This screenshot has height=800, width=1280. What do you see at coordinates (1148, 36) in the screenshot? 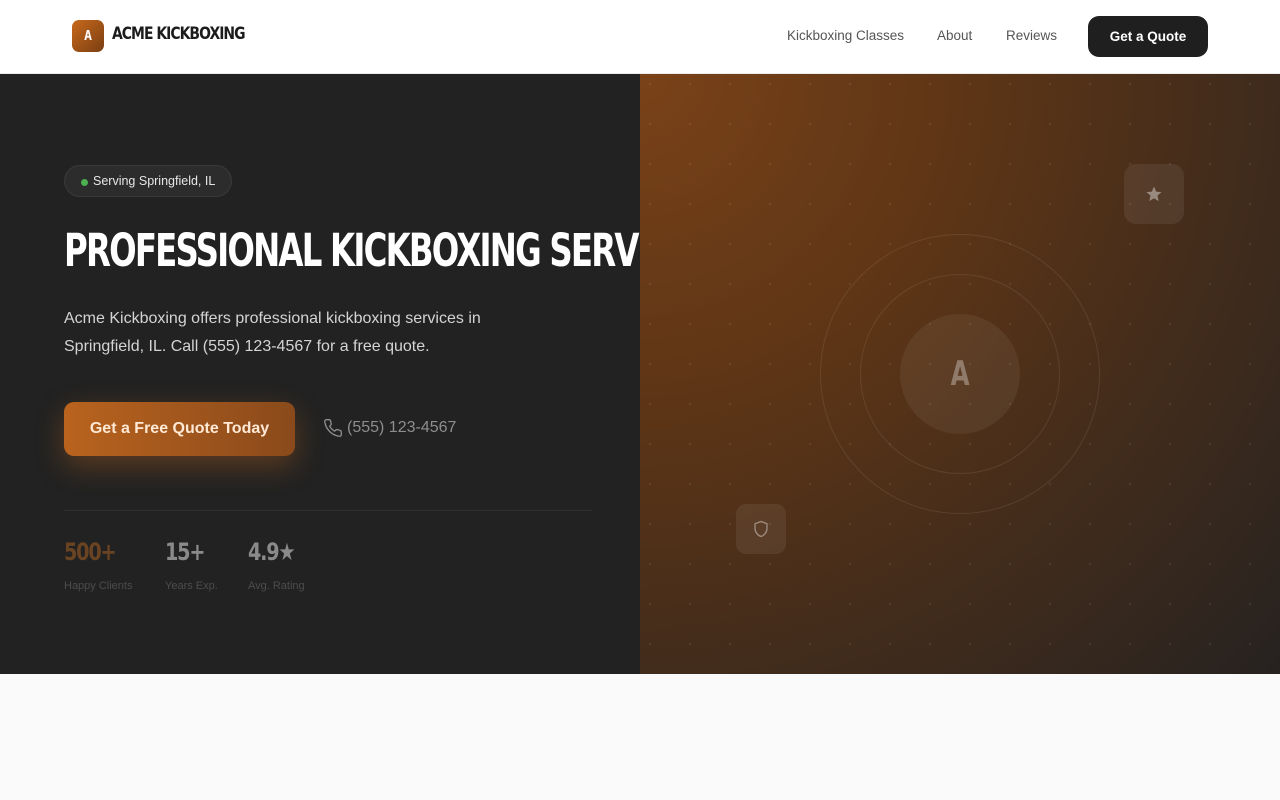
I see `get-quote-button: Get a Quote` at bounding box center [1148, 36].